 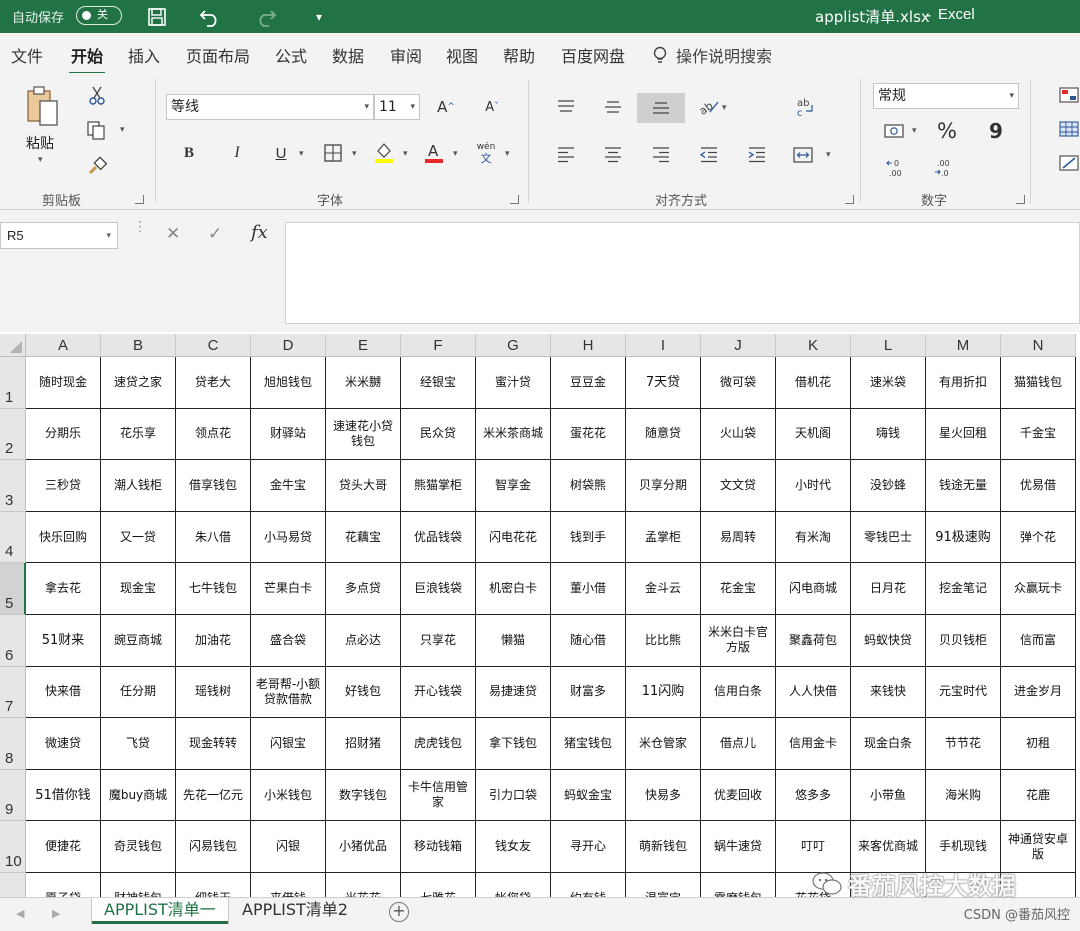 I want to click on cell-m6: 贝贝钱柜, so click(x=963, y=641).